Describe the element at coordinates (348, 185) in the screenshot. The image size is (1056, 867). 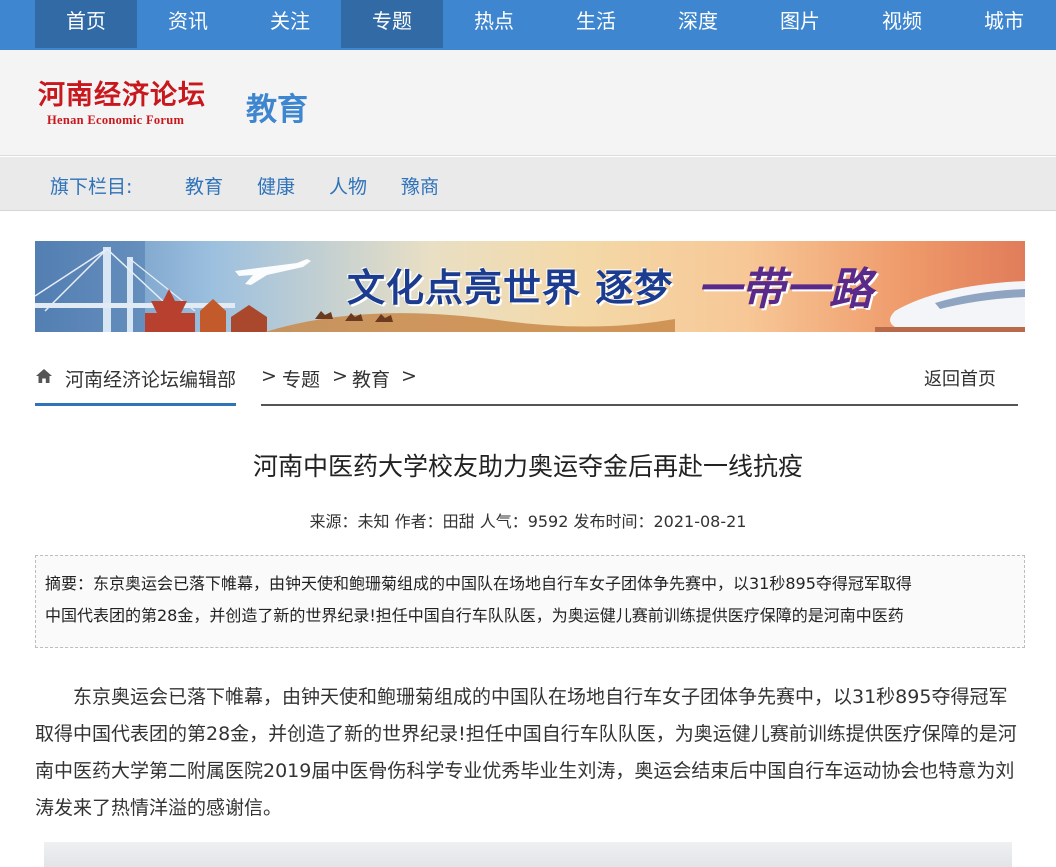
I see `subnav-link-people: 人物` at that location.